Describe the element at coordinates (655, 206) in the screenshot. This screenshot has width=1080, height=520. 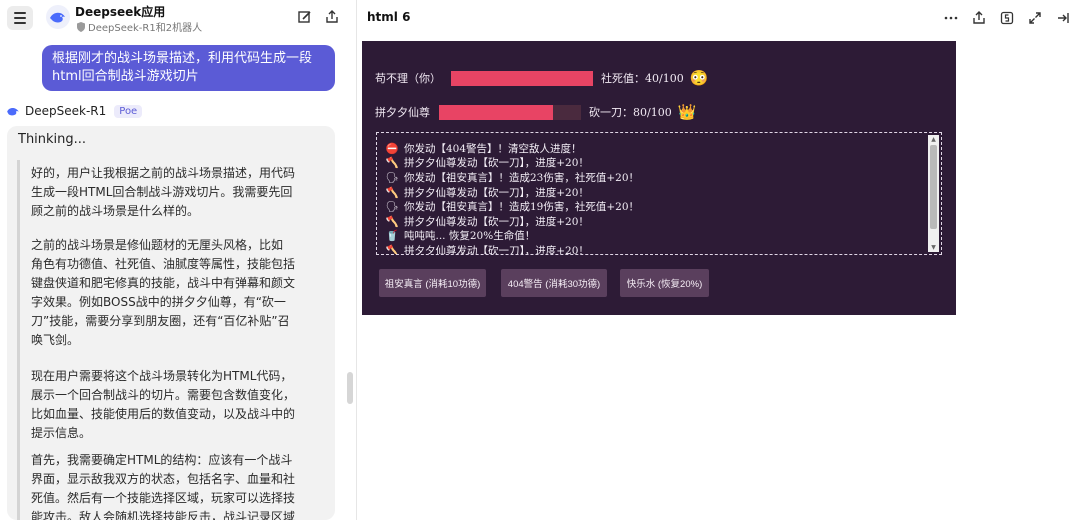
I see `log-entry: 🗣 你发动【祖安真言】！造成19伤害，社死值+20！` at that location.